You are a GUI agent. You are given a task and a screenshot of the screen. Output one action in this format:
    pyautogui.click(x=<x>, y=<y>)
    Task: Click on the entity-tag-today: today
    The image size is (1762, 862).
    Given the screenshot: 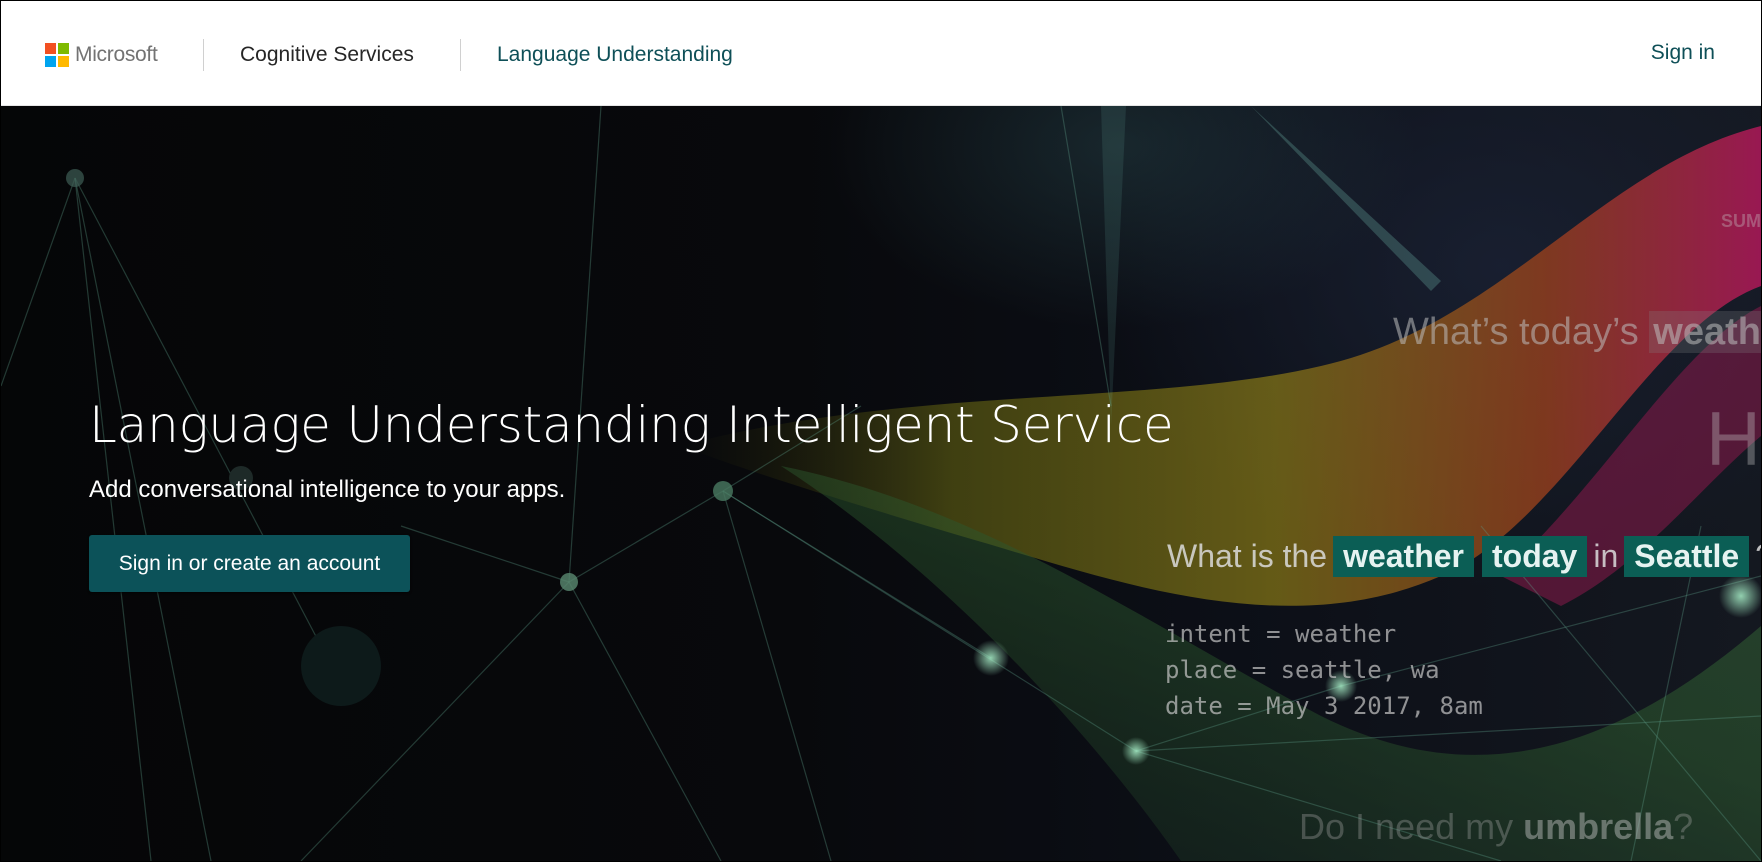 What is the action you would take?
    pyautogui.click(x=1535, y=556)
    